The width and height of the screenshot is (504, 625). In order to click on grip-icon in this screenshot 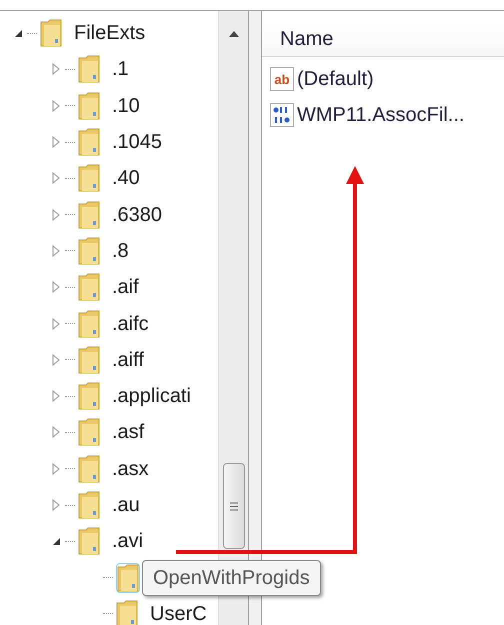, I will do `click(234, 506)`.